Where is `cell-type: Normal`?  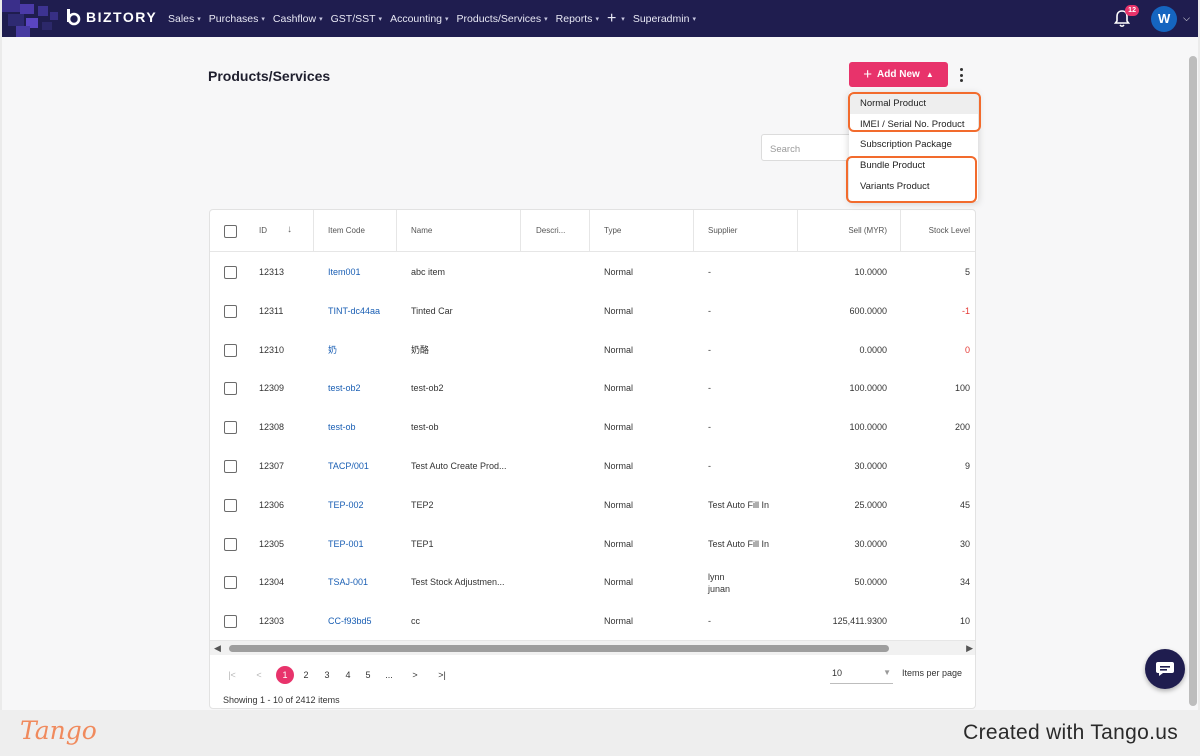 cell-type: Normal is located at coordinates (619, 543).